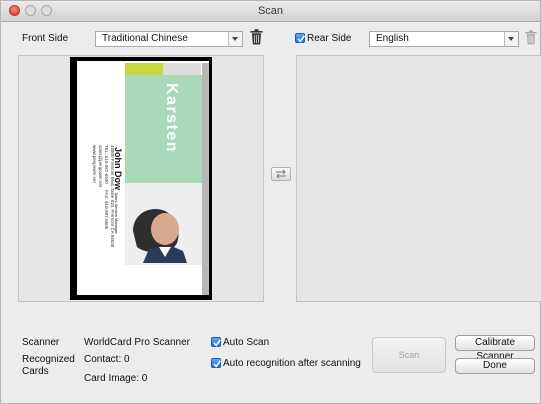 Image resolution: width=541 pixels, height=404 pixels. I want to click on front-language-value: Traditional Chinese, so click(145, 38).